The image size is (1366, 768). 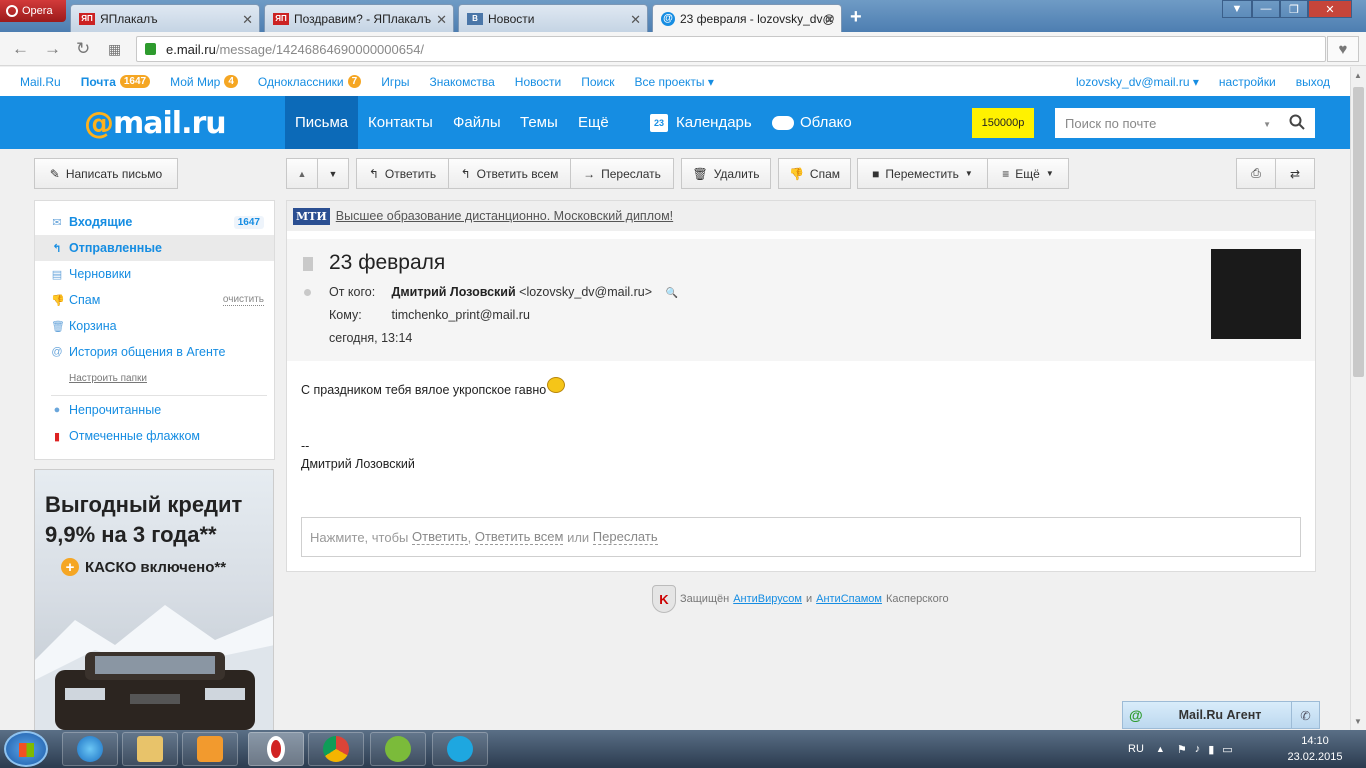 What do you see at coordinates (1294, 9) in the screenshot?
I see `maximize-icon: ❐` at bounding box center [1294, 9].